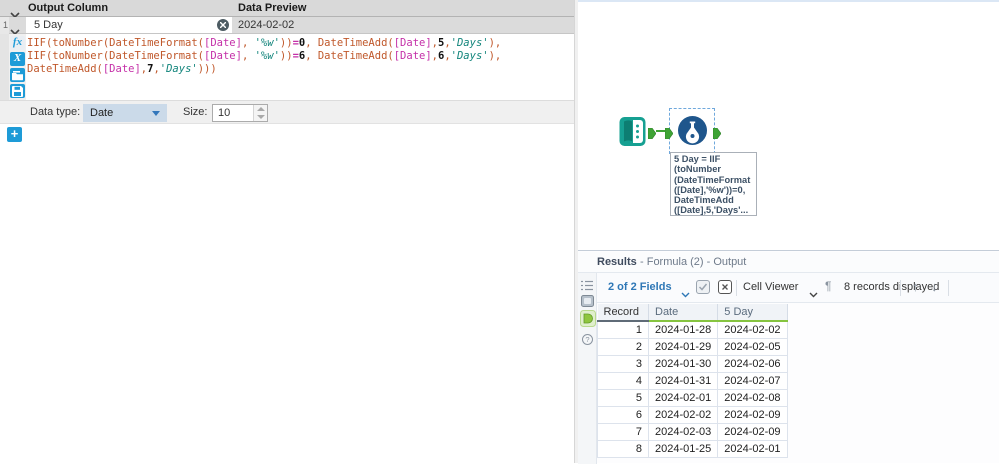 The image size is (999, 464). I want to click on scroll-up-icon: ↑, so click(915, 286).